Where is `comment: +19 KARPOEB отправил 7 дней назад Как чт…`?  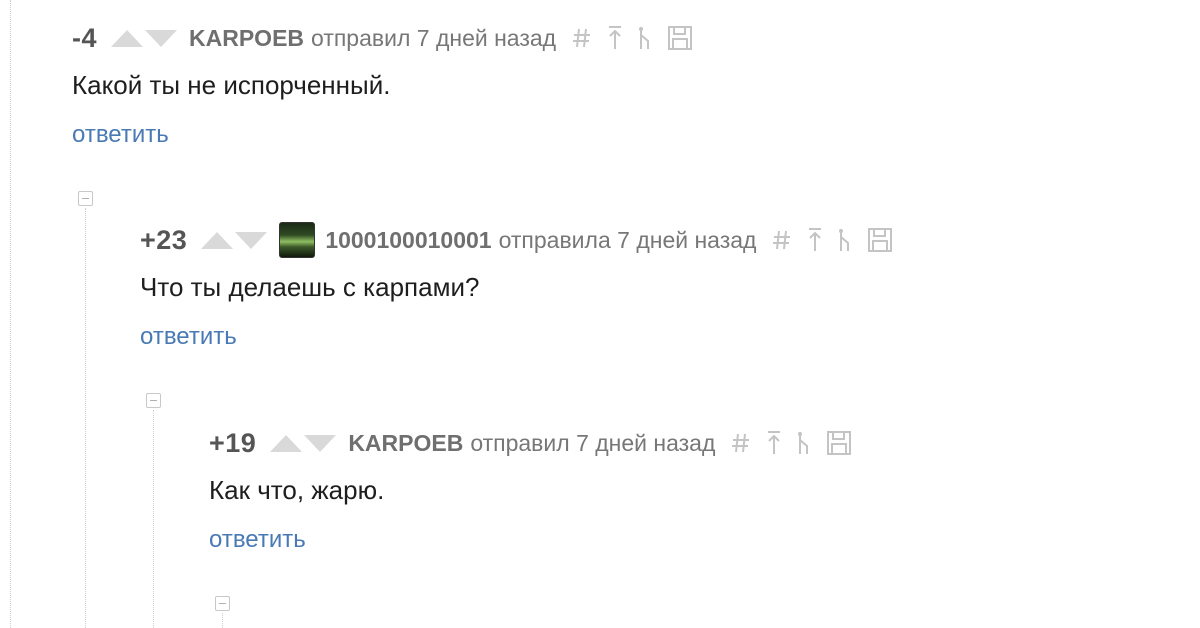 comment: +19 KARPOEB отправил 7 дней назад Как чт… is located at coordinates (538, 488).